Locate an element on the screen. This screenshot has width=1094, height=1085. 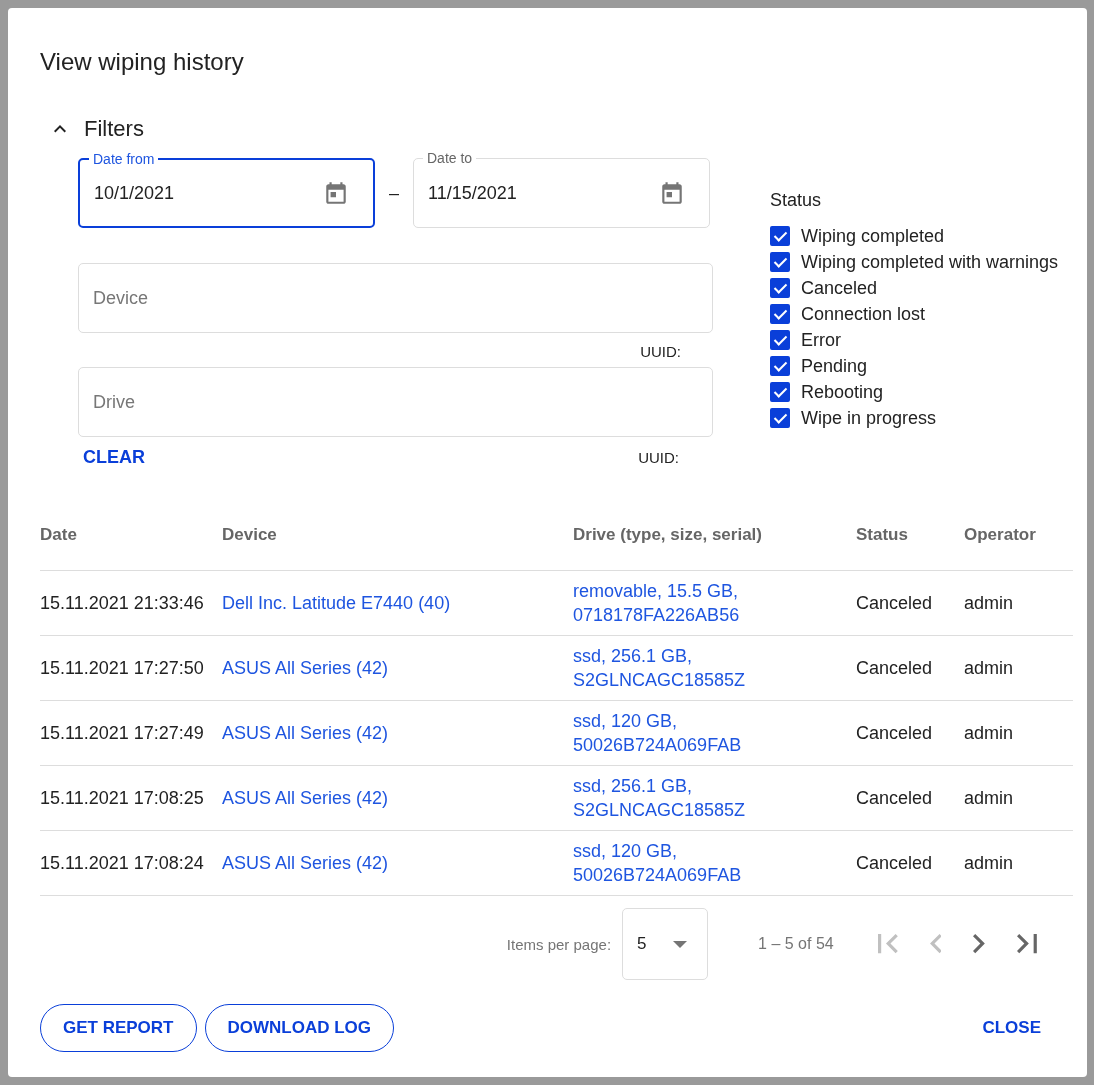
dialog-title: View wiping history is located at coordinates (142, 62).